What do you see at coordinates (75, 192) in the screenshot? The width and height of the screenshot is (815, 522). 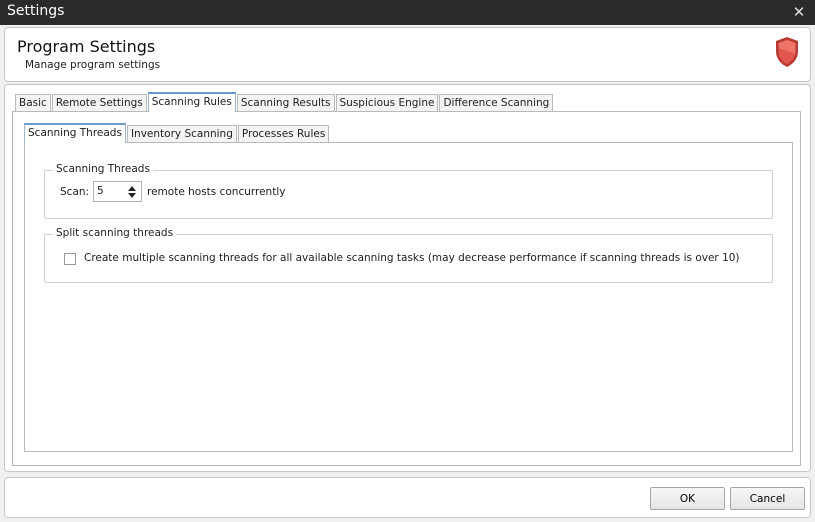 I see `scan-label: Scan:` at bounding box center [75, 192].